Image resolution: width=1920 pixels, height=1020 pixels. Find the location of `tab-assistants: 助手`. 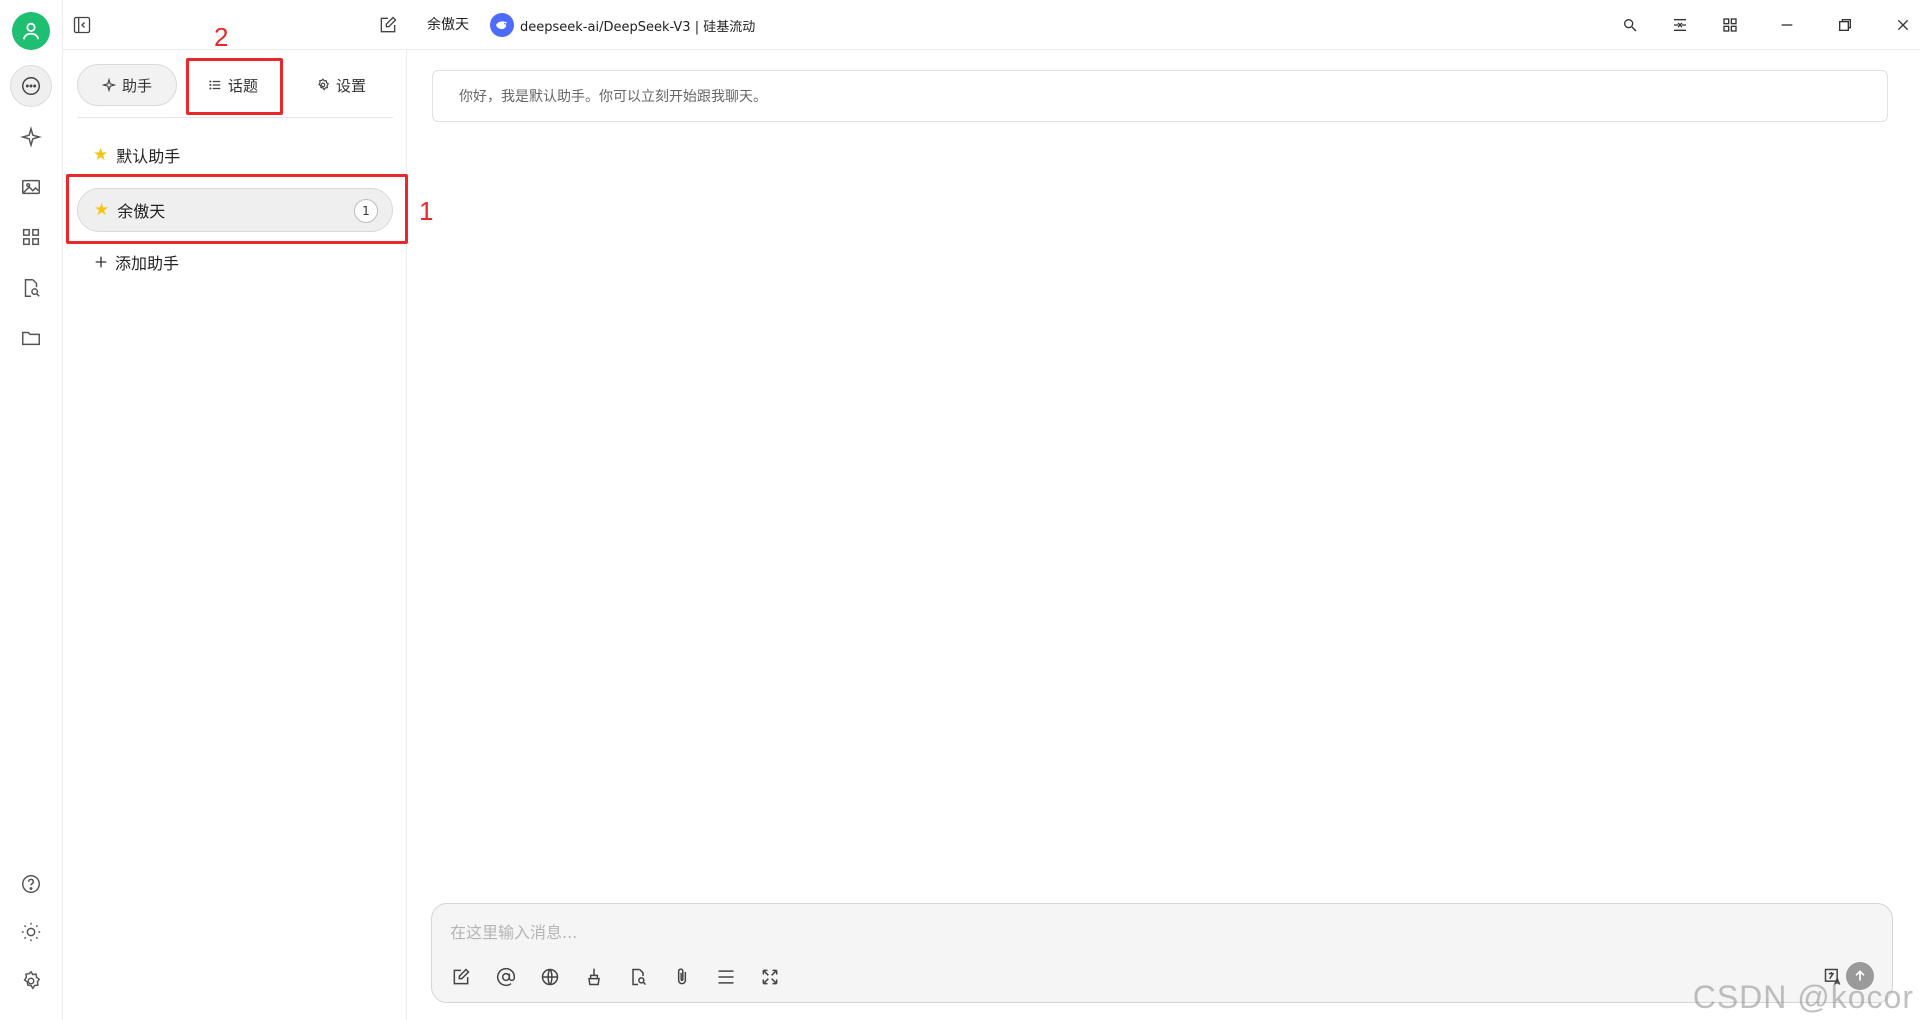

tab-assistants: 助手 is located at coordinates (127, 85).